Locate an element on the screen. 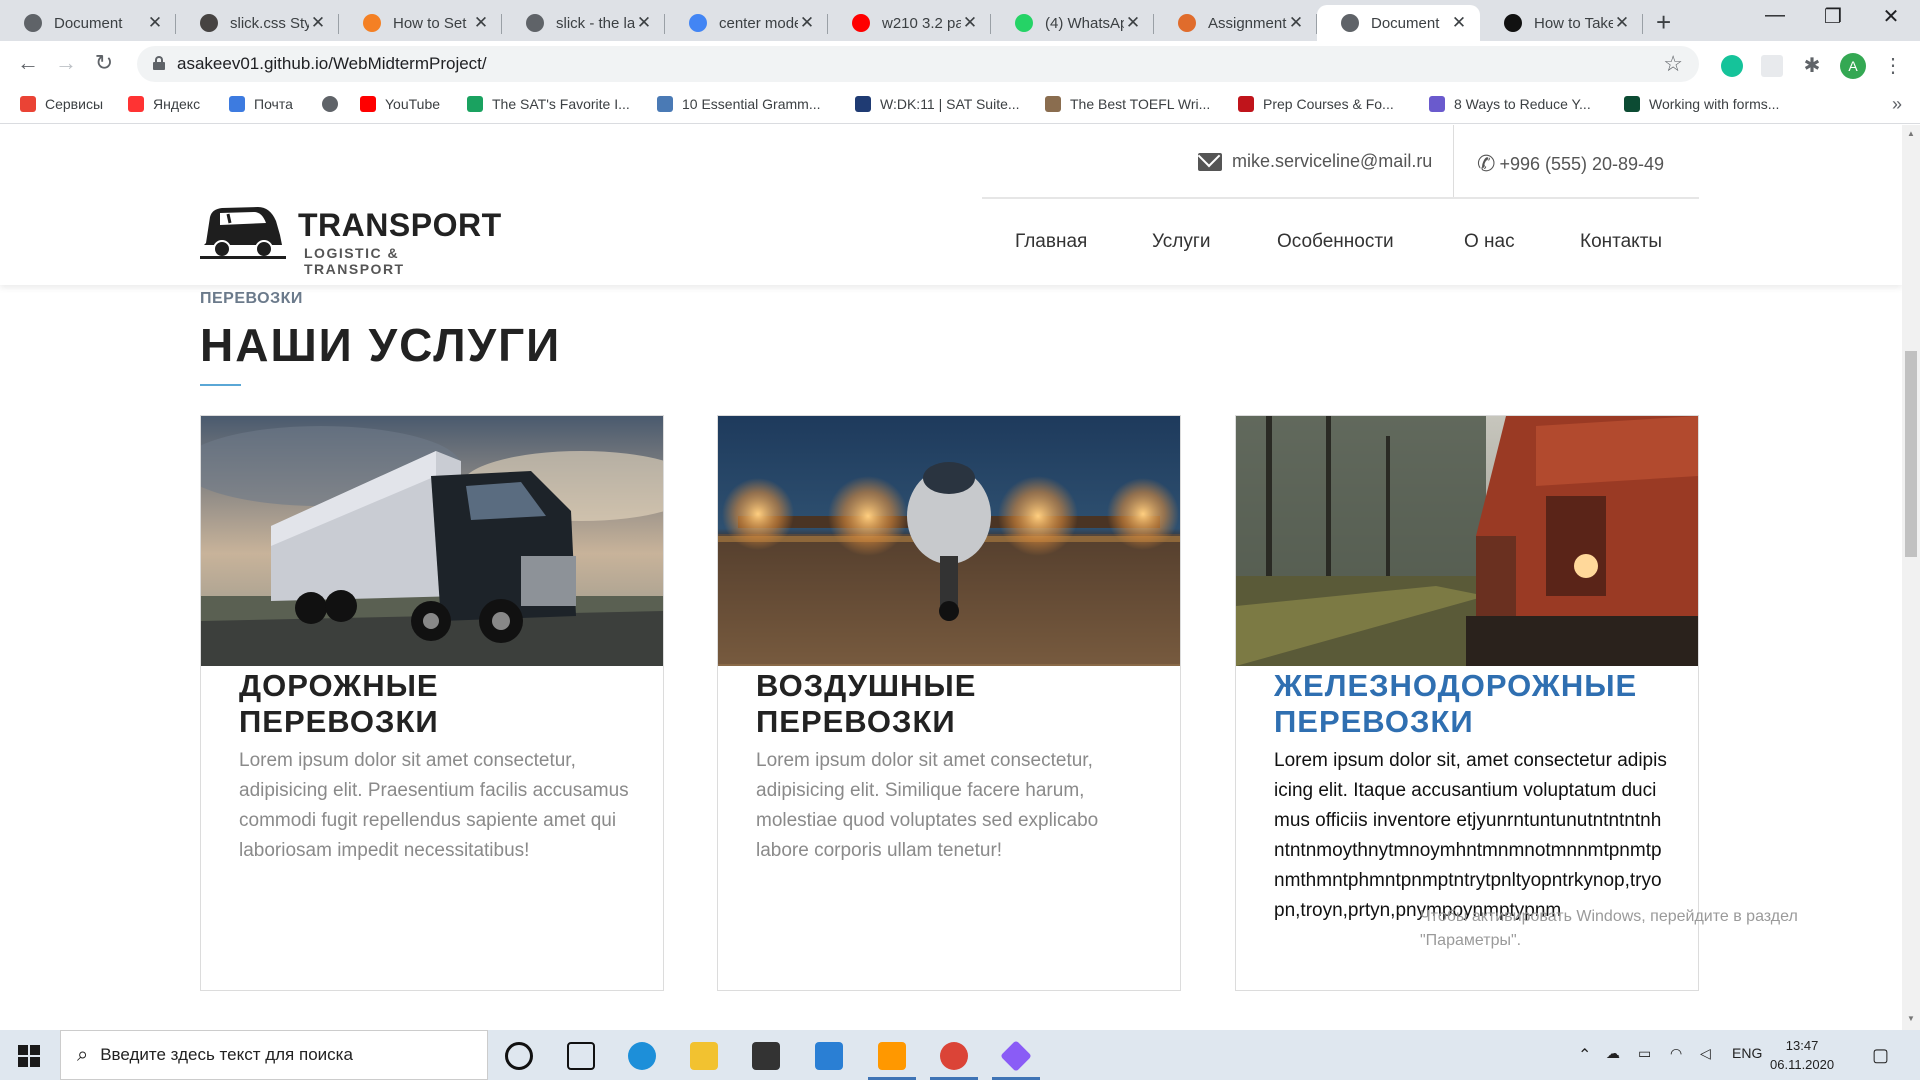 The image size is (1920, 1080). reload-icon: ↻ is located at coordinates (104, 63).